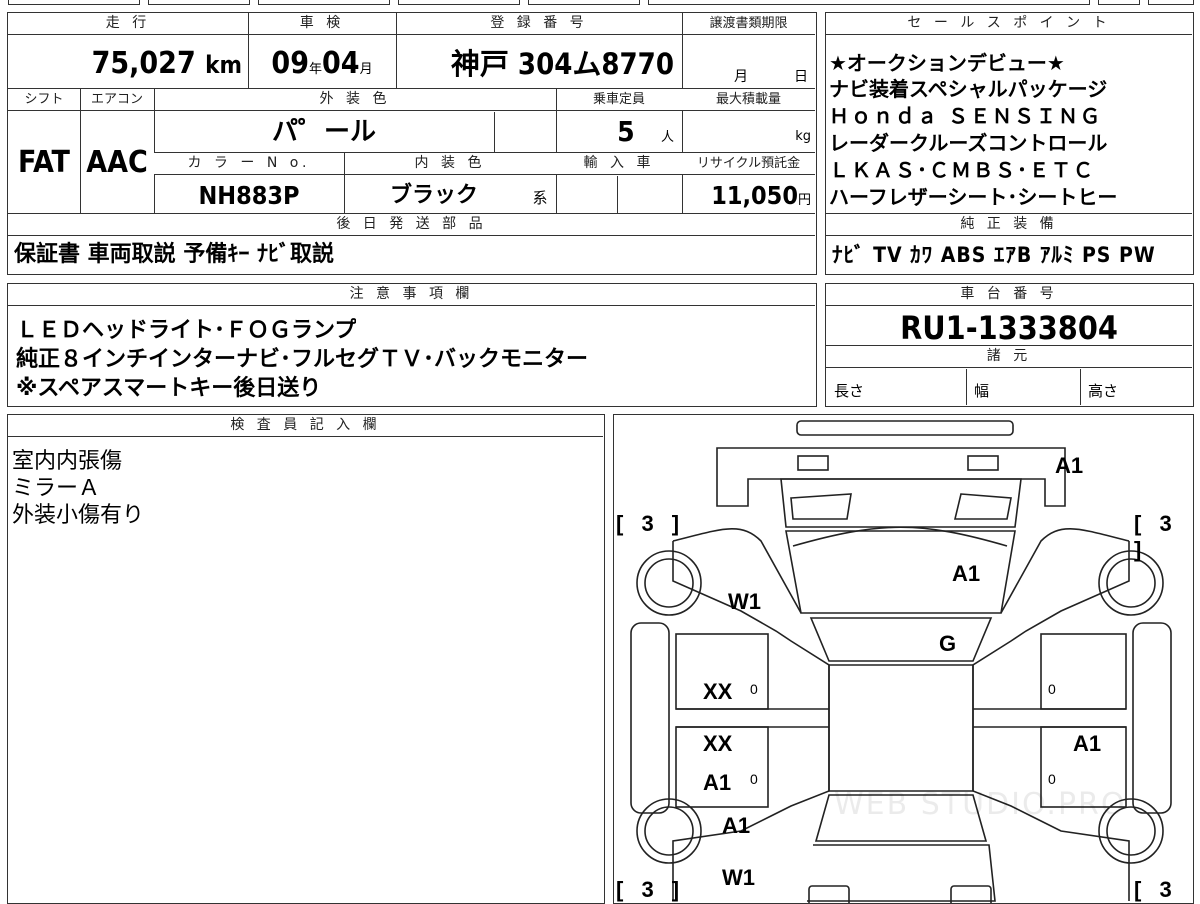  Describe the element at coordinates (619, 164) in the screenshot. I see `import-header: 輸 入 車` at that location.